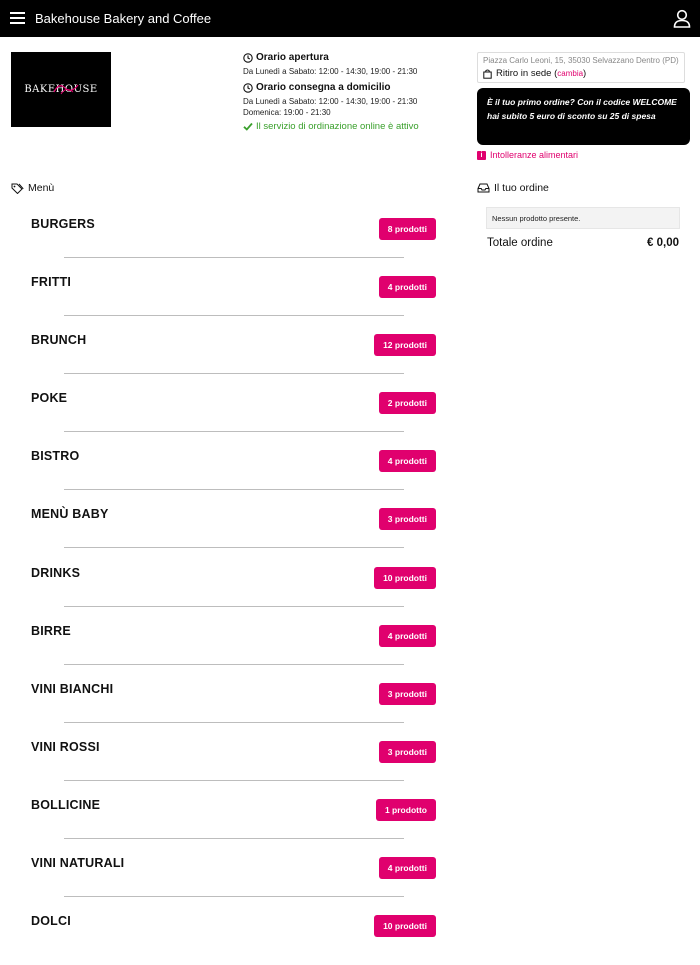 The image size is (700, 965). I want to click on app-title: Bakehouse Bakery and Coffee, so click(123, 18).